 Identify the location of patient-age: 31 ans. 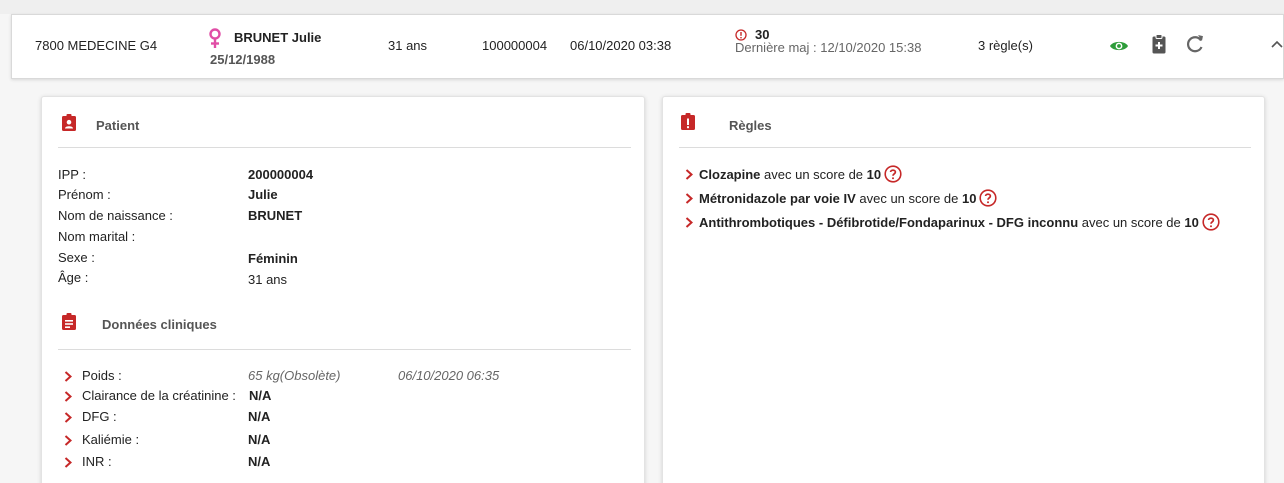
(408, 45).